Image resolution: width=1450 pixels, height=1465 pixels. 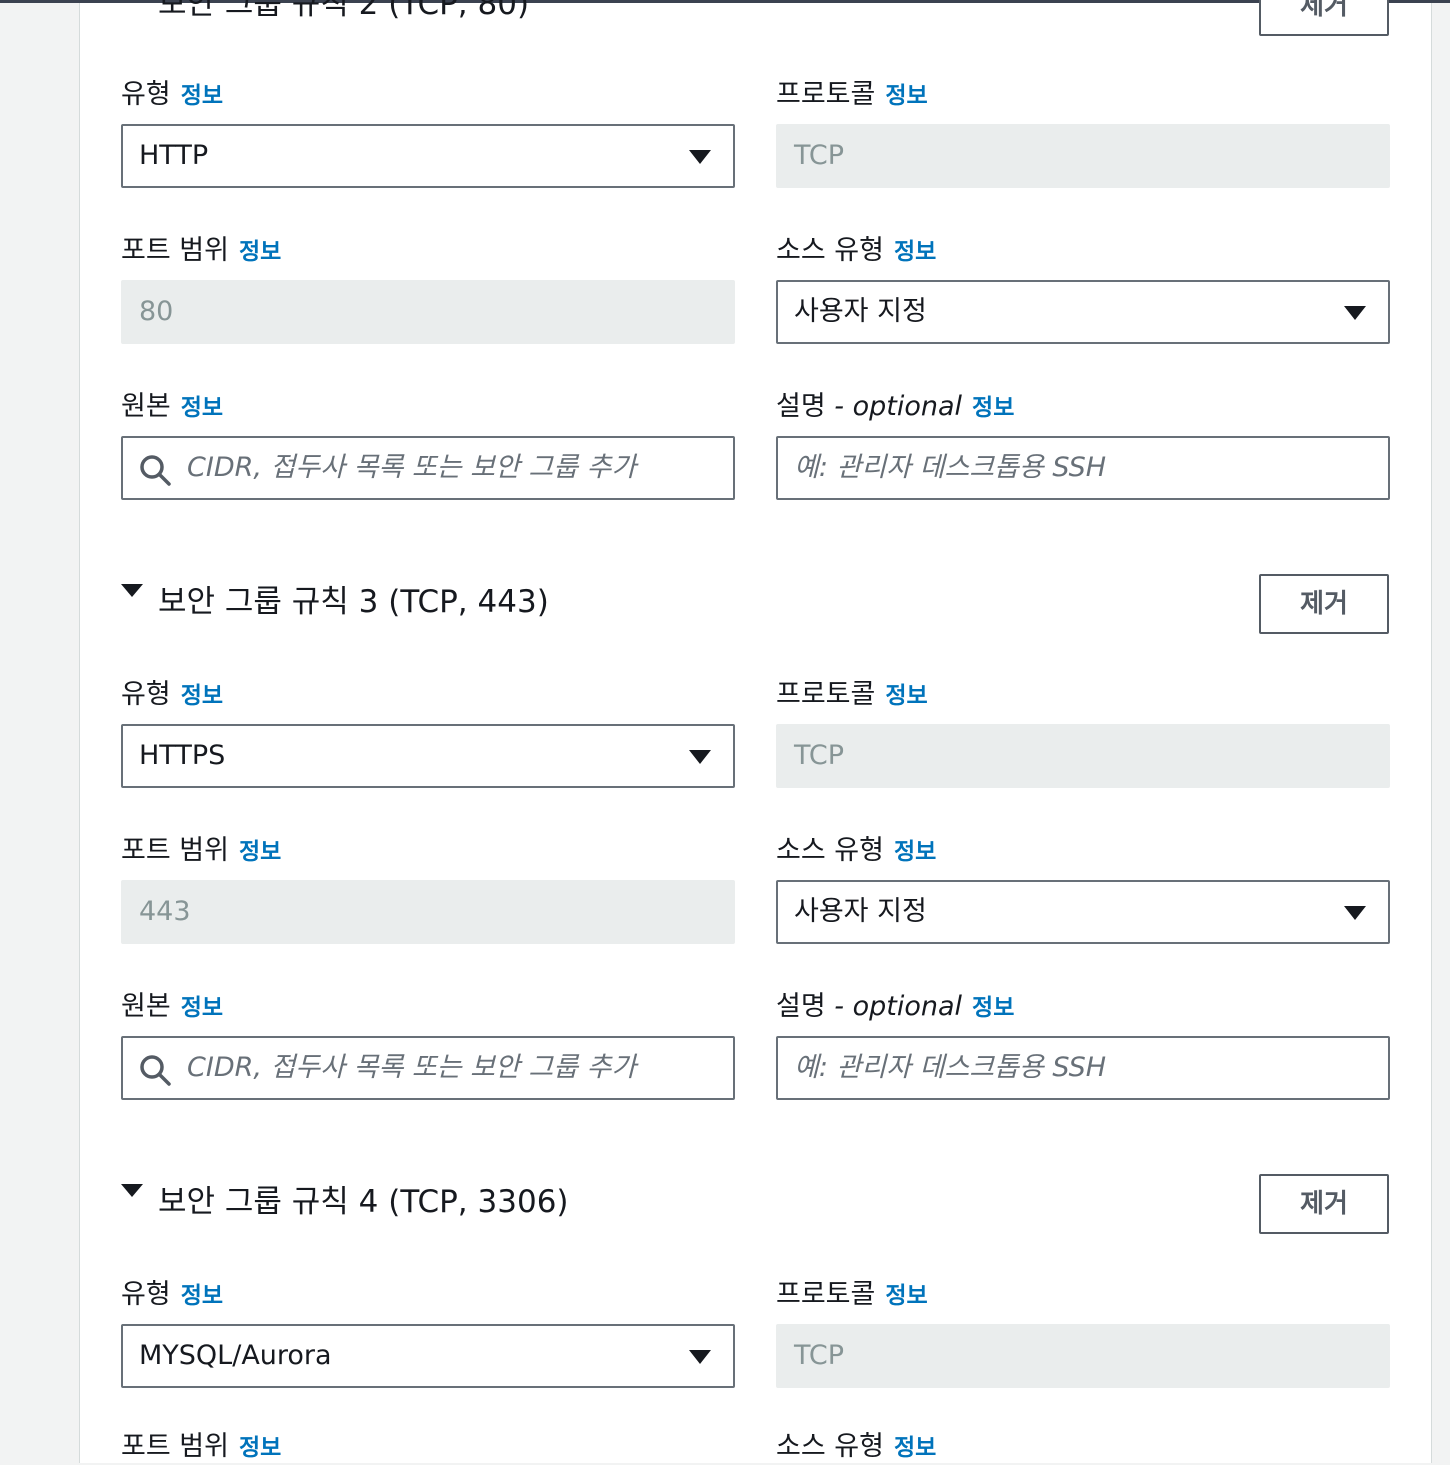 What do you see at coordinates (428, 156) in the screenshot?
I see `type-select: HTTP` at bounding box center [428, 156].